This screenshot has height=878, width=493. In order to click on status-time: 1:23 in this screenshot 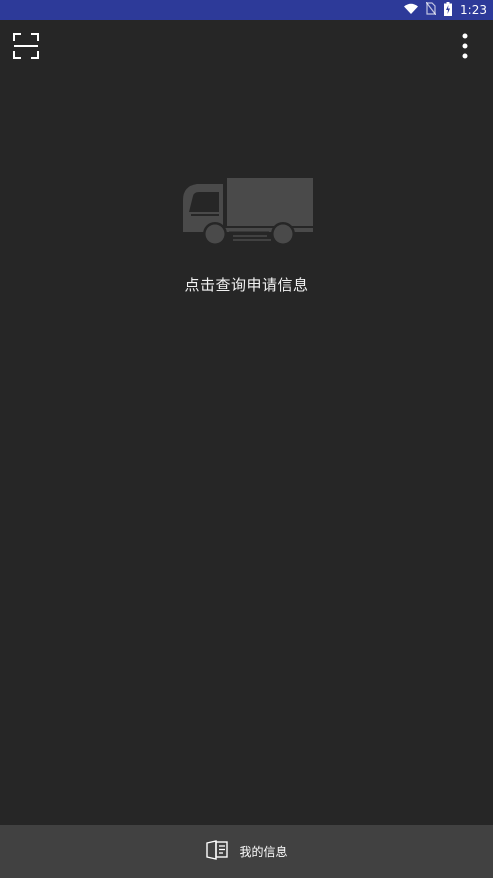, I will do `click(473, 10)`.